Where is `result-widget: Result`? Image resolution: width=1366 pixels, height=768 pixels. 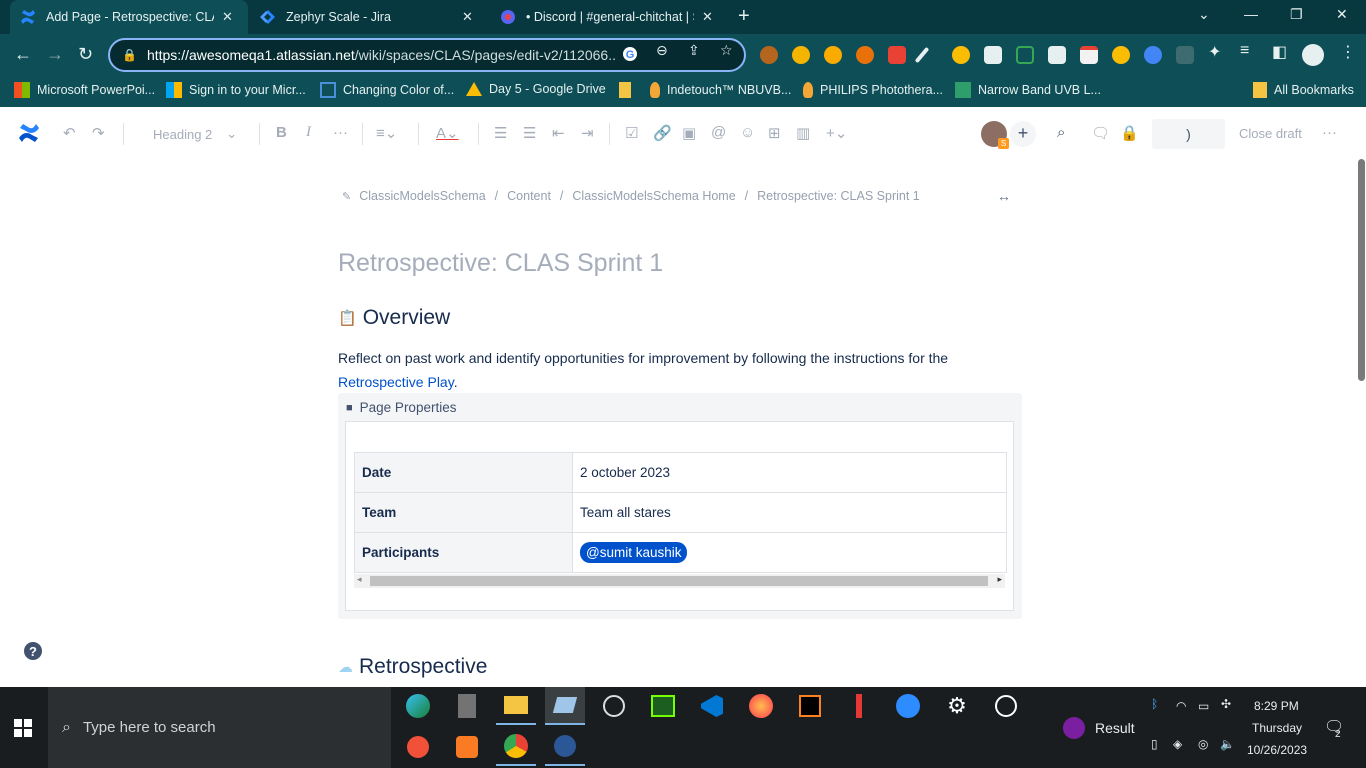 result-widget: Result is located at coordinates (1099, 728).